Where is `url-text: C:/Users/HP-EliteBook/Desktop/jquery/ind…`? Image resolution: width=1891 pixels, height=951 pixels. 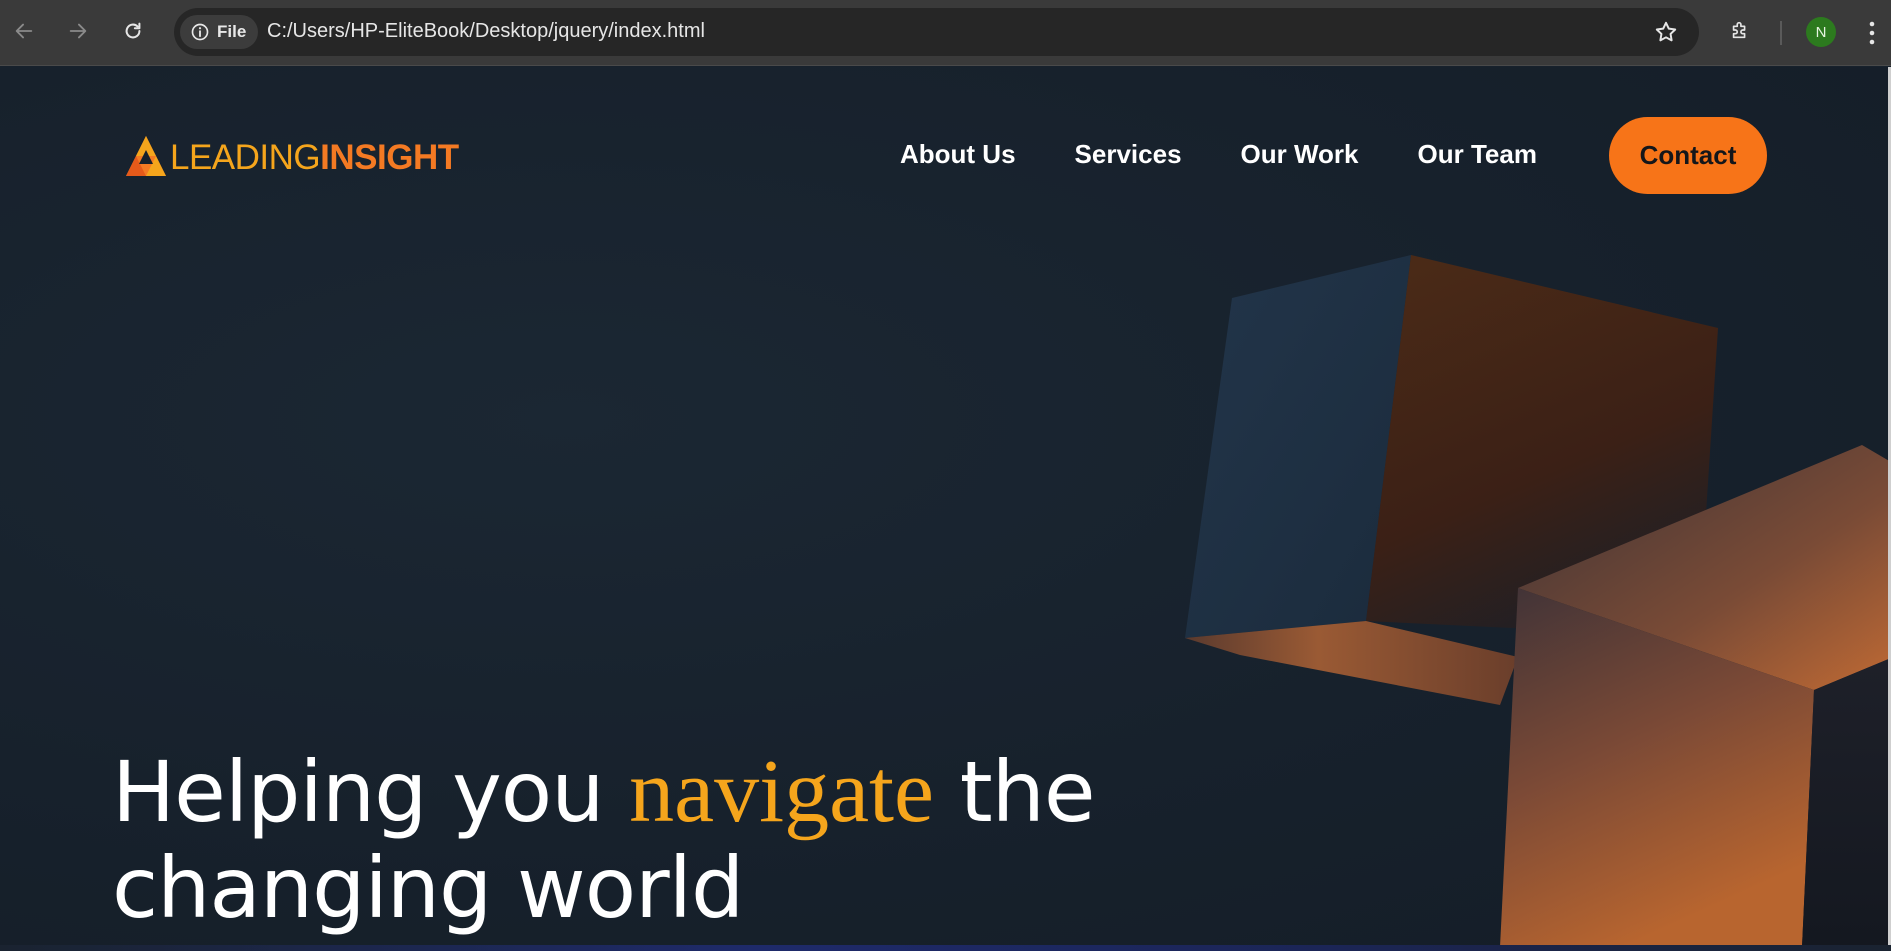
url-text: C:/Users/HP-EliteBook/Desktop/jquery/ind… is located at coordinates (486, 31).